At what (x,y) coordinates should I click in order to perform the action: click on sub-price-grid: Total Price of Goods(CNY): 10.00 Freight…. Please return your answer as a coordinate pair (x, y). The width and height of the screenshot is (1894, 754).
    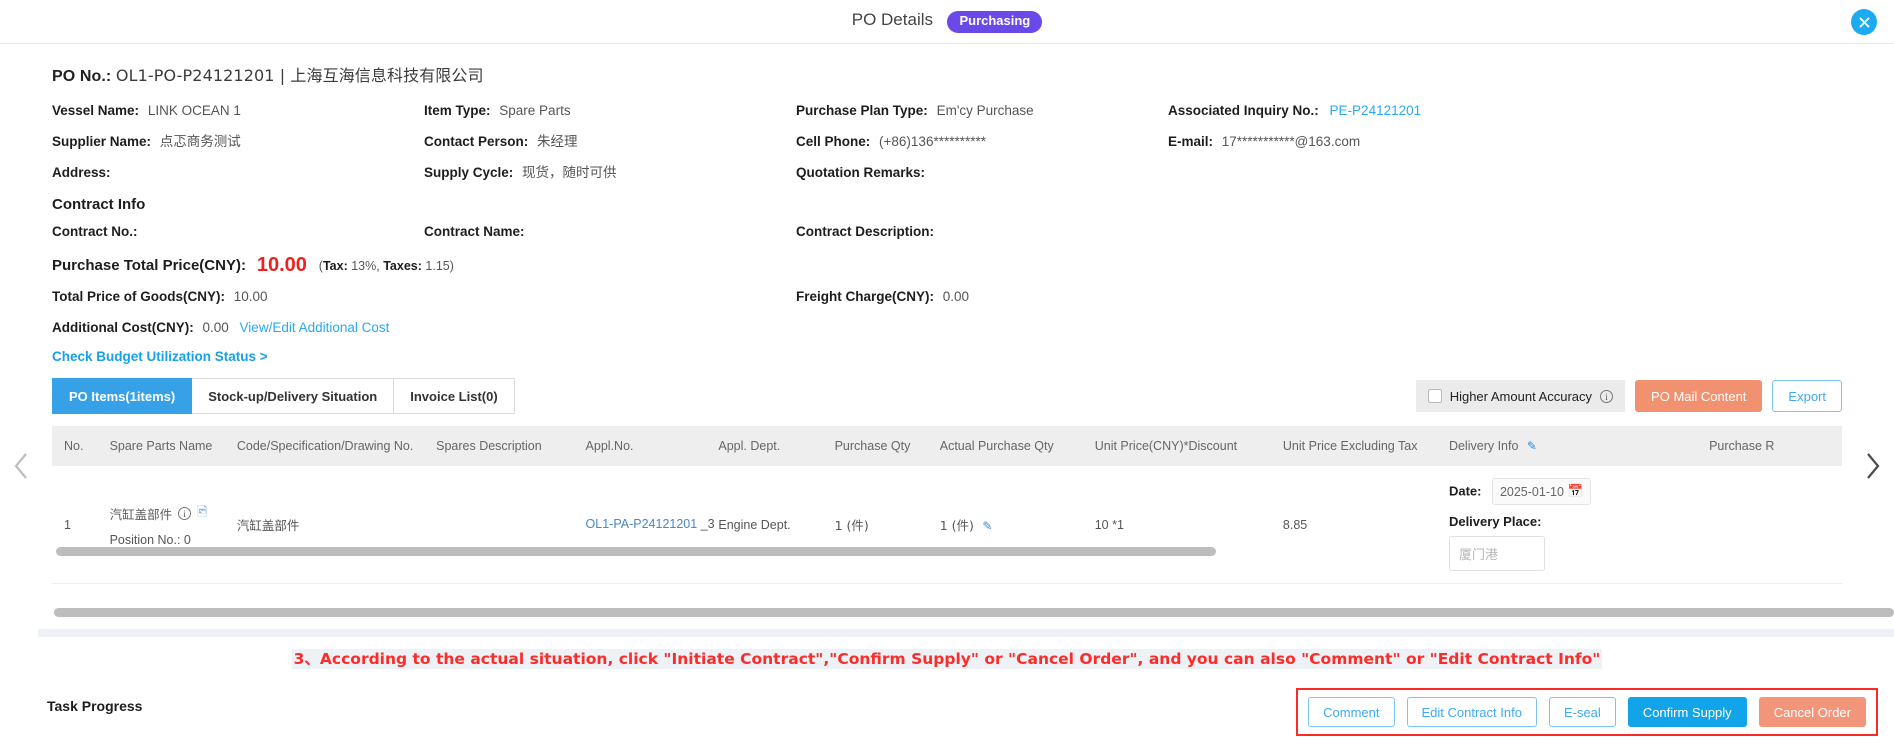
    Looking at the image, I should click on (947, 297).